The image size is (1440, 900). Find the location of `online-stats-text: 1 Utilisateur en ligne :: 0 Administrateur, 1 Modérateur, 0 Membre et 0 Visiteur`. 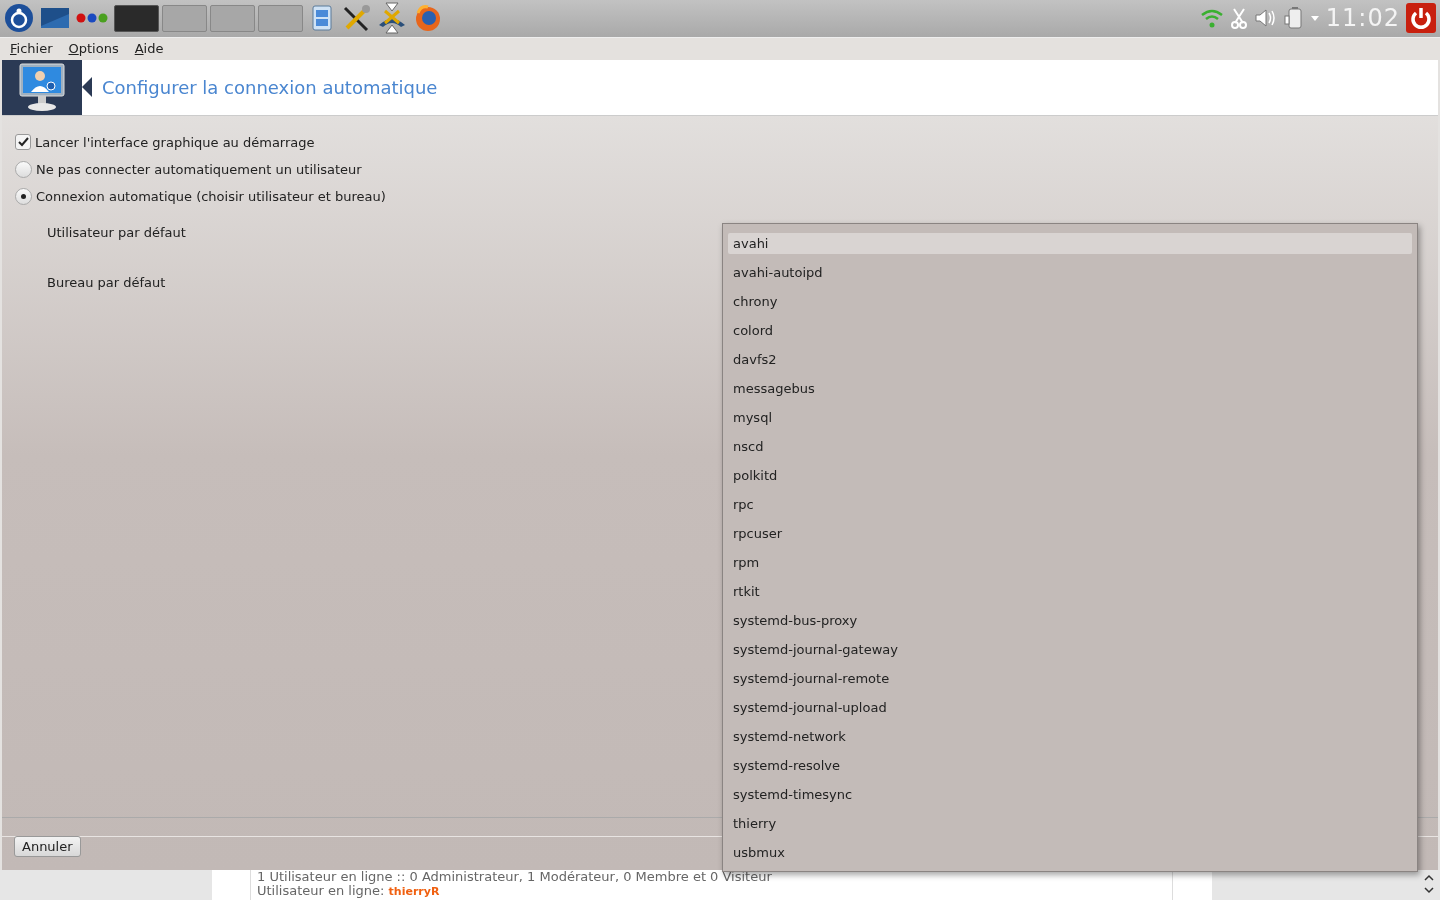

online-stats-text: 1 Utilisateur en ligne :: 0 Administrateur, 1 Modérateur, 0 Membre et 0 Visiteur is located at coordinates (515, 877).